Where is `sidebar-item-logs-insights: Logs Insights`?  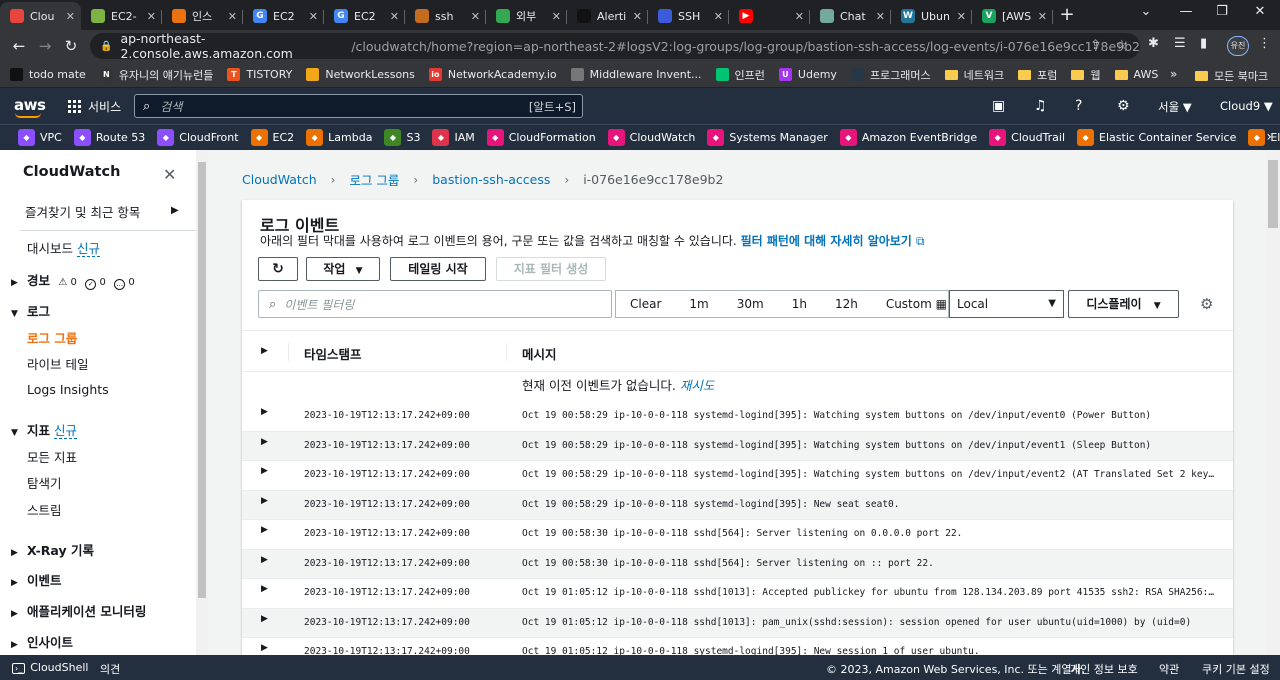
sidebar-item-logs-insights: Logs Insights is located at coordinates (68, 389).